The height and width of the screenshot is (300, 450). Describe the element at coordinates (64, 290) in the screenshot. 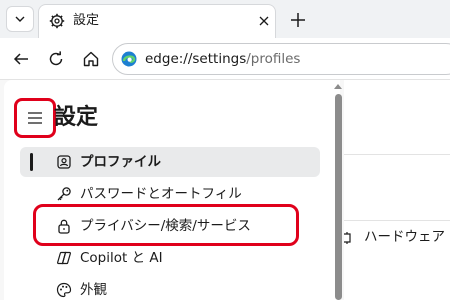

I see `palette-icon` at that location.